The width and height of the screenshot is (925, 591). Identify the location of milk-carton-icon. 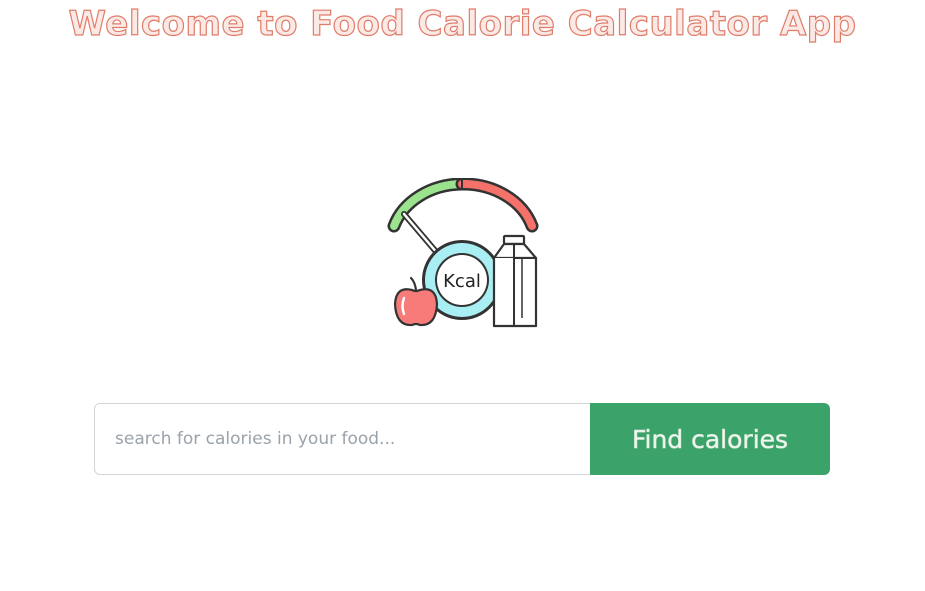
(515, 281).